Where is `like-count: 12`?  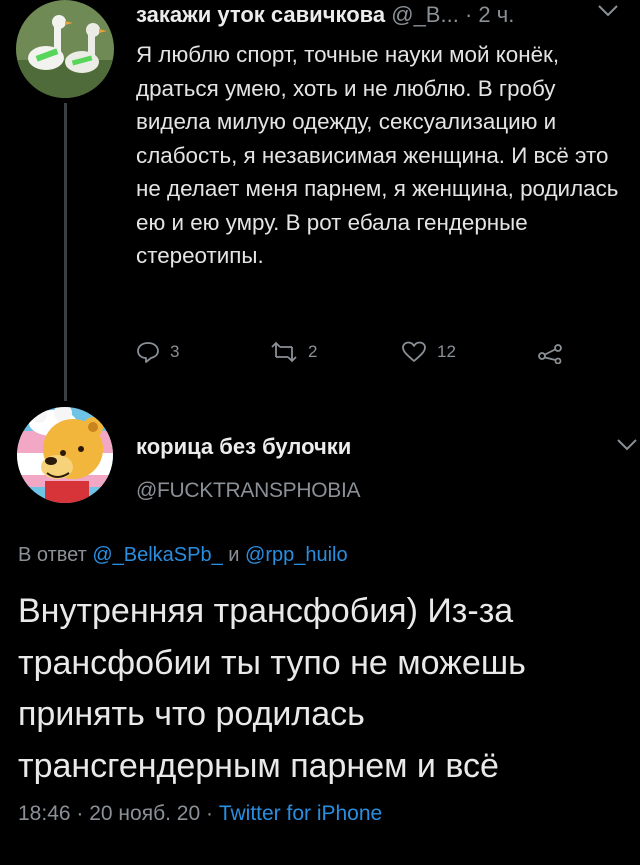
like-count: 12 is located at coordinates (446, 351).